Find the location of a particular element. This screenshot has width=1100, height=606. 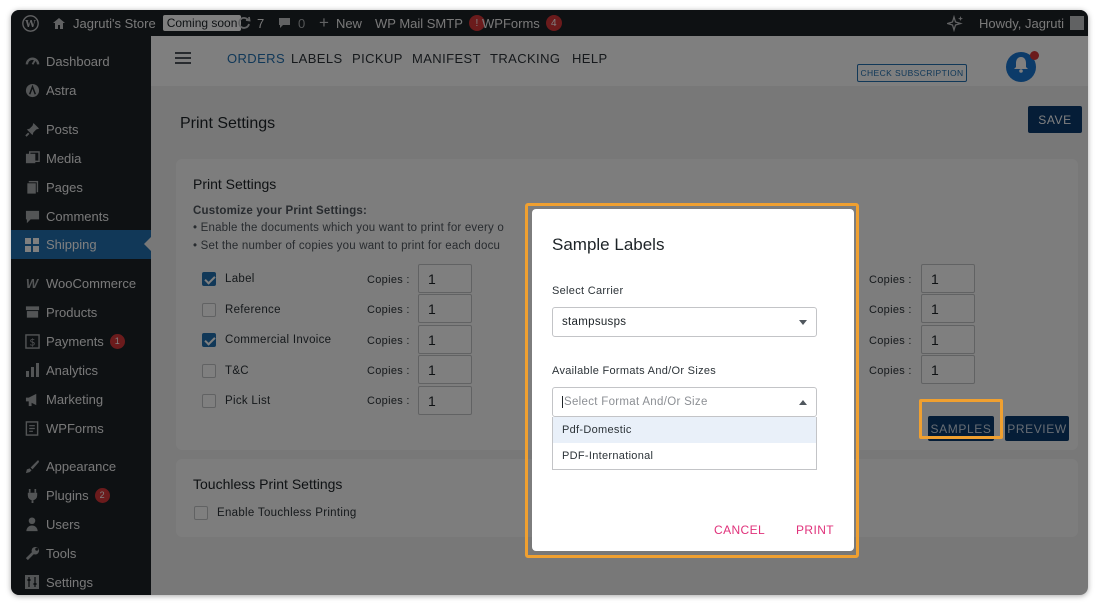

format-select-placeholder: Select Format And/Or Size is located at coordinates (636, 402).